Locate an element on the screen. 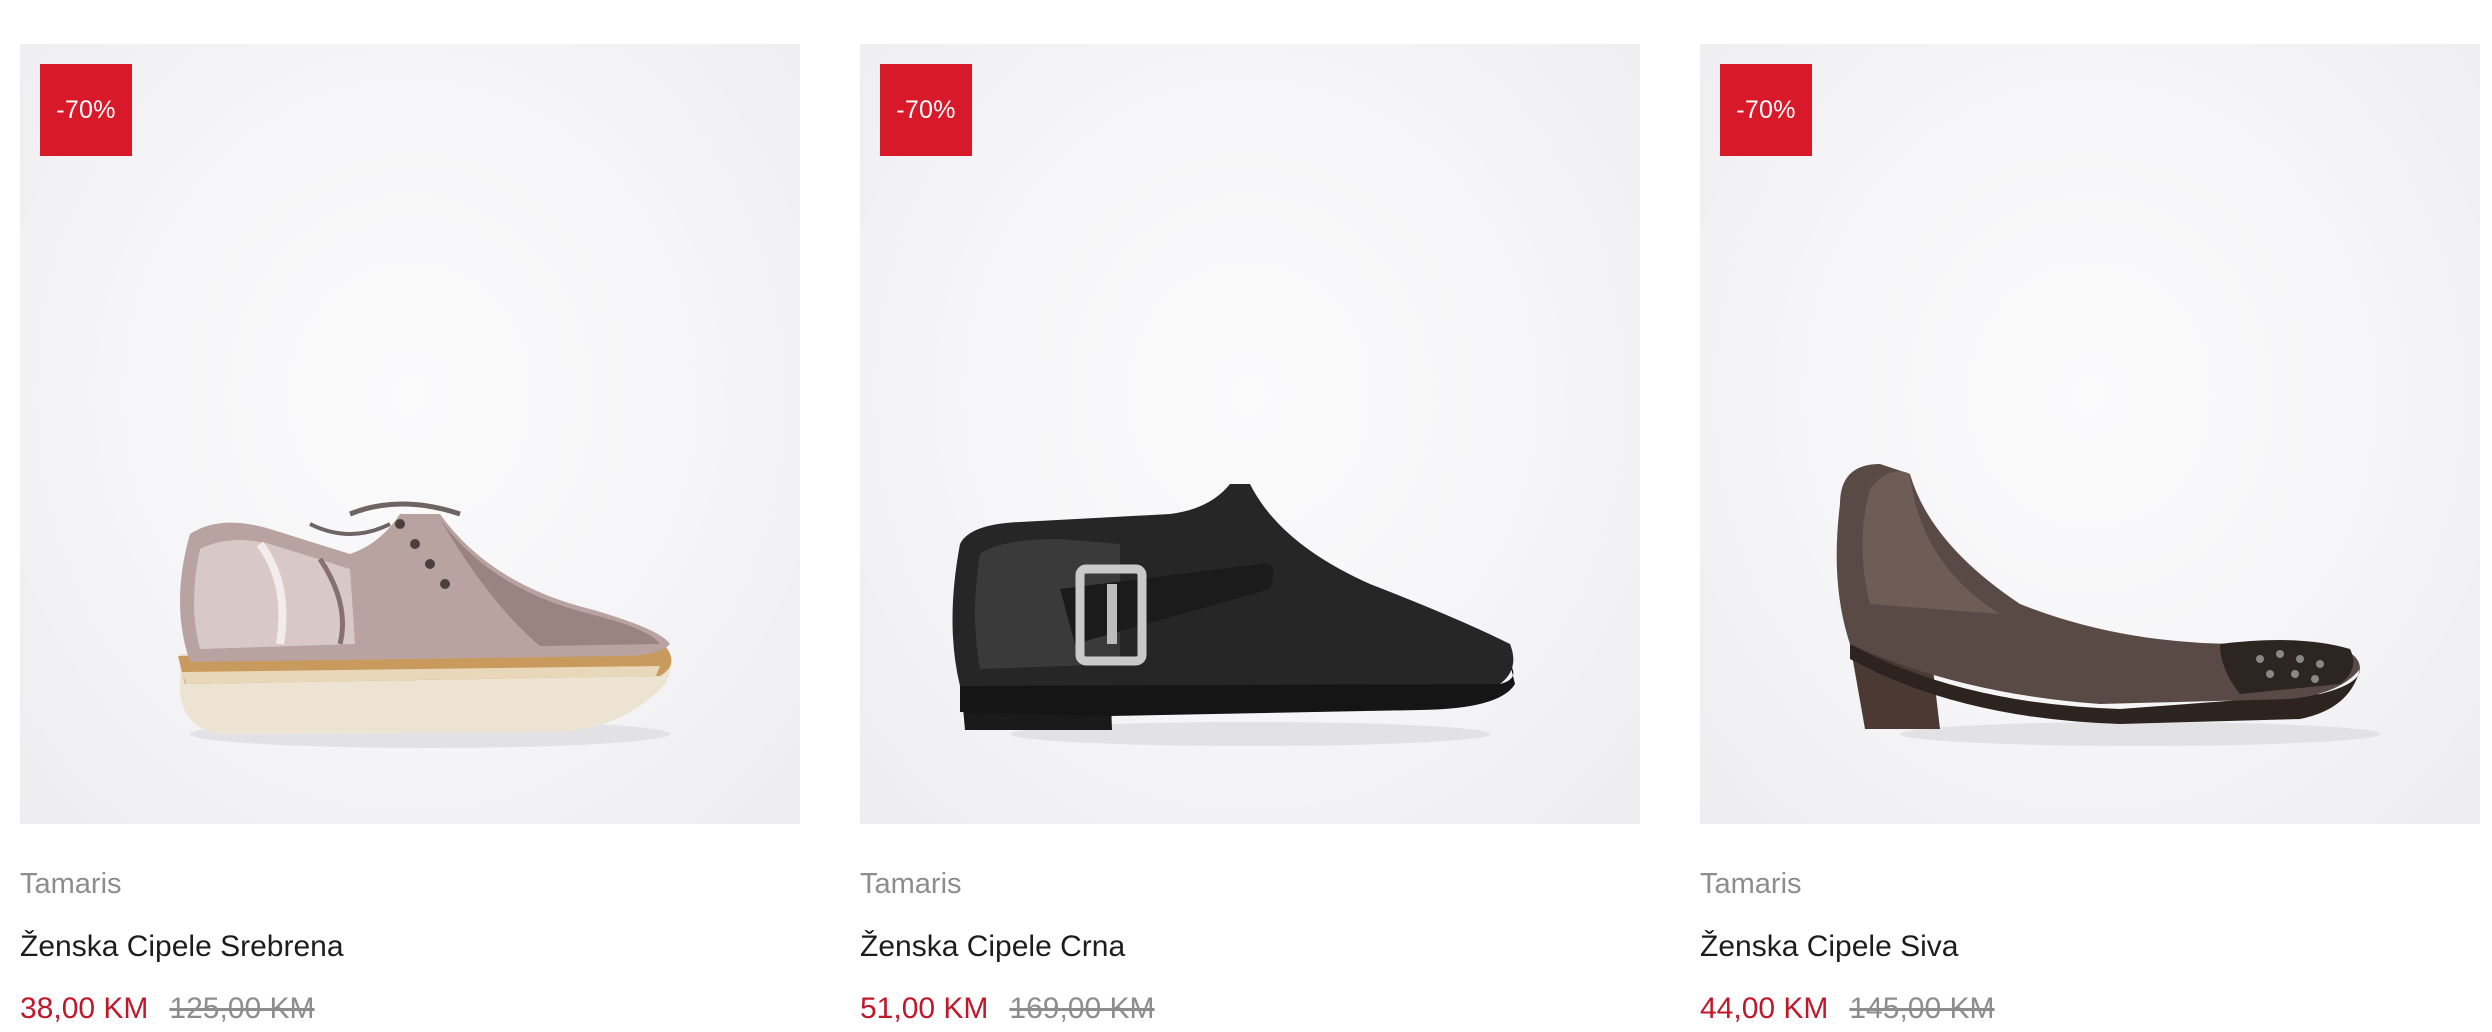 This screenshot has width=2492, height=1032. sale-price: 38,00 KM is located at coordinates (84, 1008).